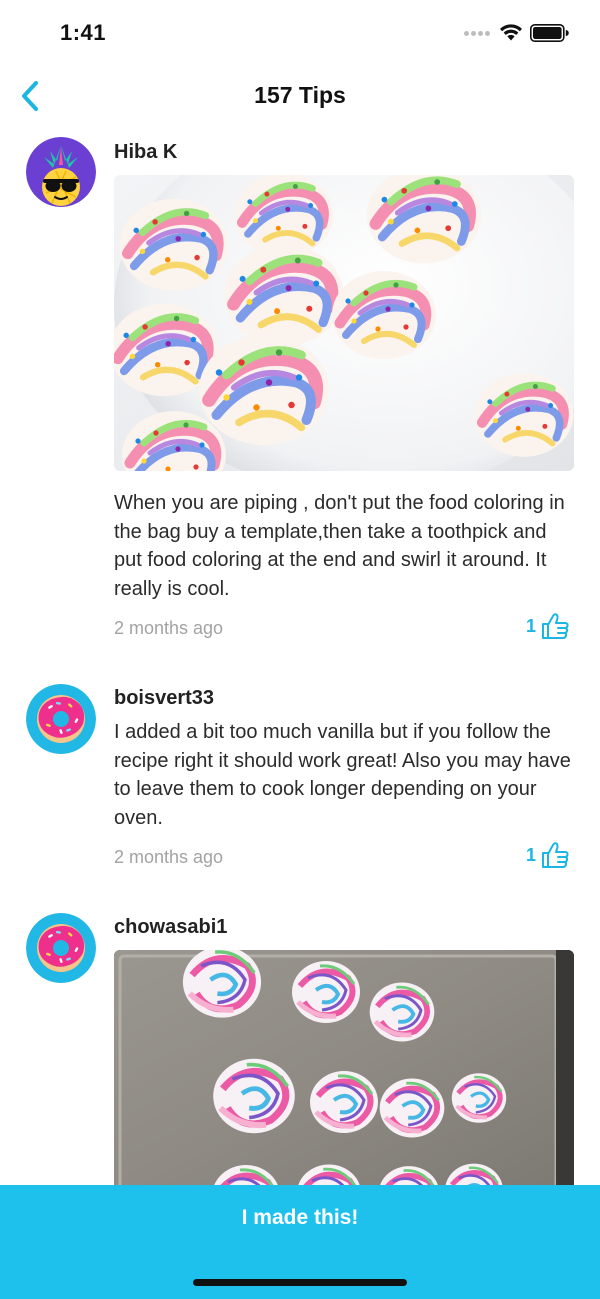 This screenshot has width=600, height=1299. I want to click on tip-username: boisvert33, so click(164, 698).